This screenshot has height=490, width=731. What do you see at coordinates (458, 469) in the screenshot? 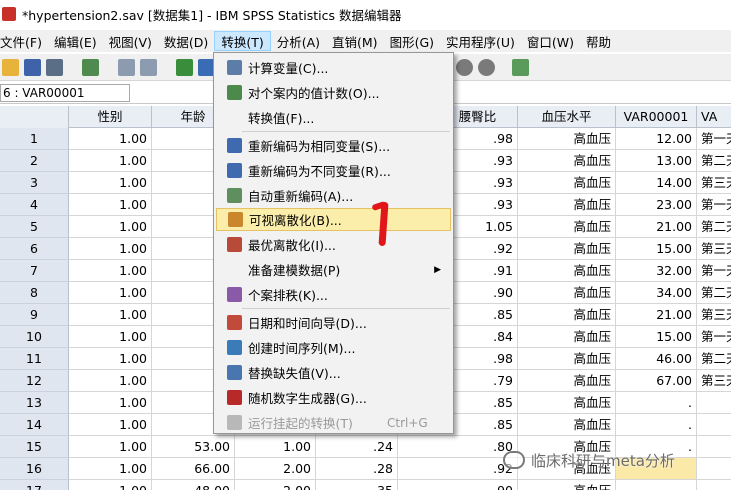
I see `table-cell: .92` at bounding box center [458, 469].